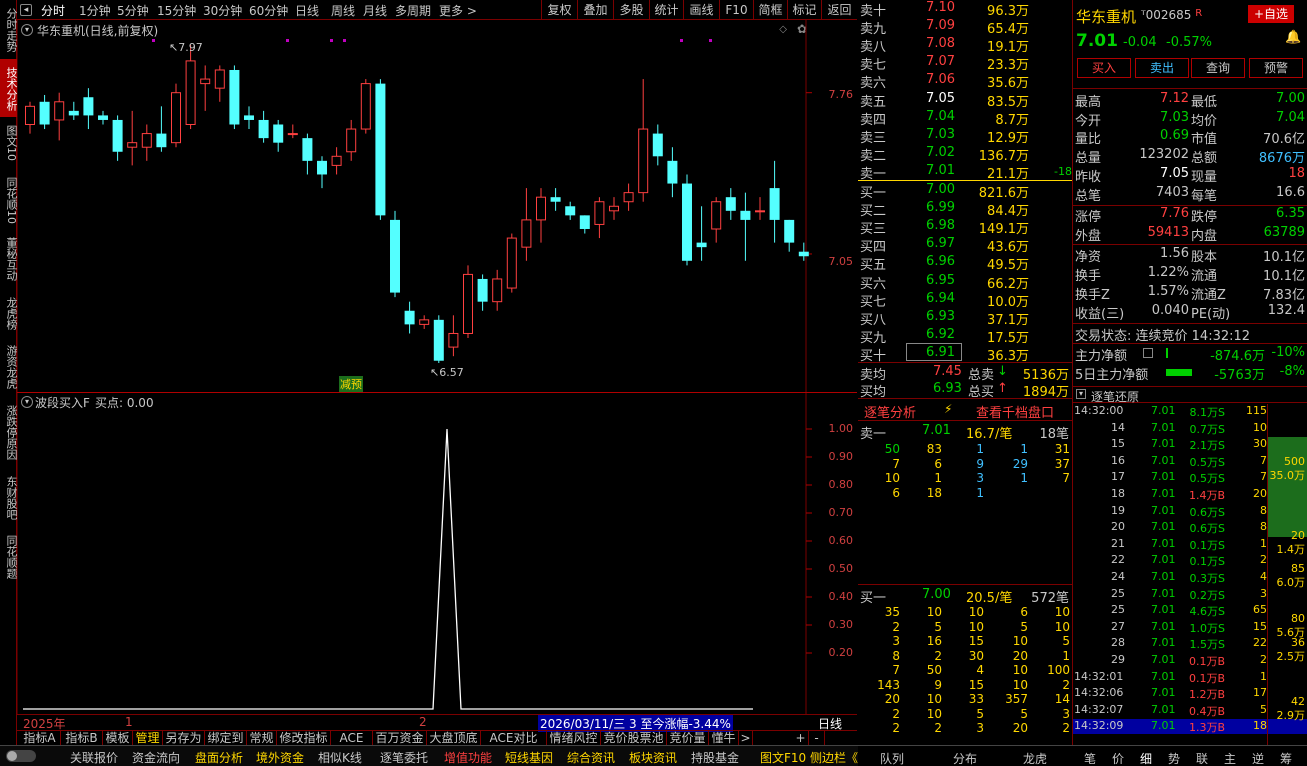 The image size is (1307, 766). I want to click on period-tab: 1分钟, so click(95, 10).